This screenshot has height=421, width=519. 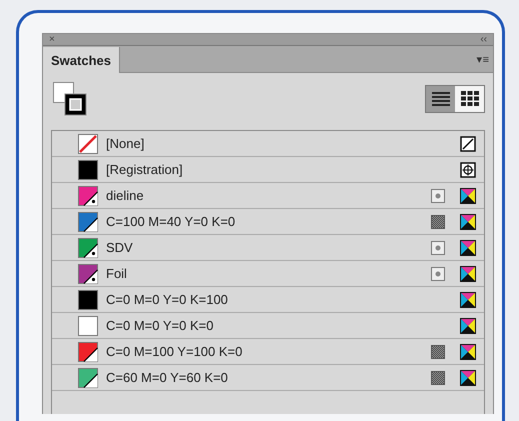 What do you see at coordinates (171, 221) in the screenshot?
I see `swatch-name: C=100 M=40 Y=0 K=0` at bounding box center [171, 221].